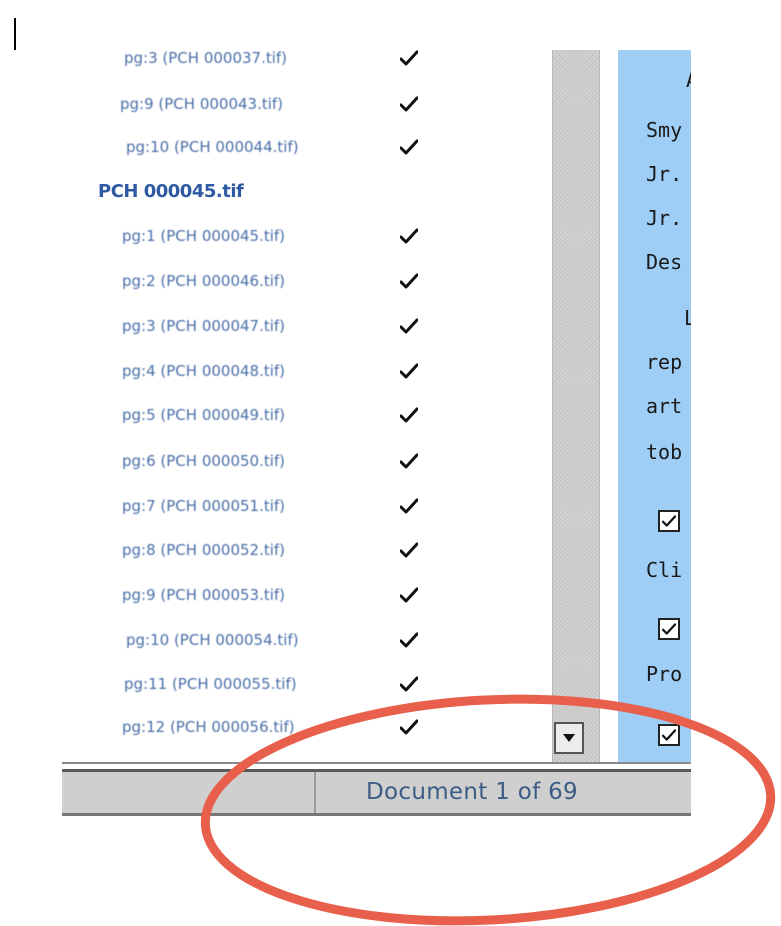 Image resolution: width=781 pixels, height=926 pixels. What do you see at coordinates (171, 191) in the screenshot?
I see `document-node-label: PCH 000045.tif` at bounding box center [171, 191].